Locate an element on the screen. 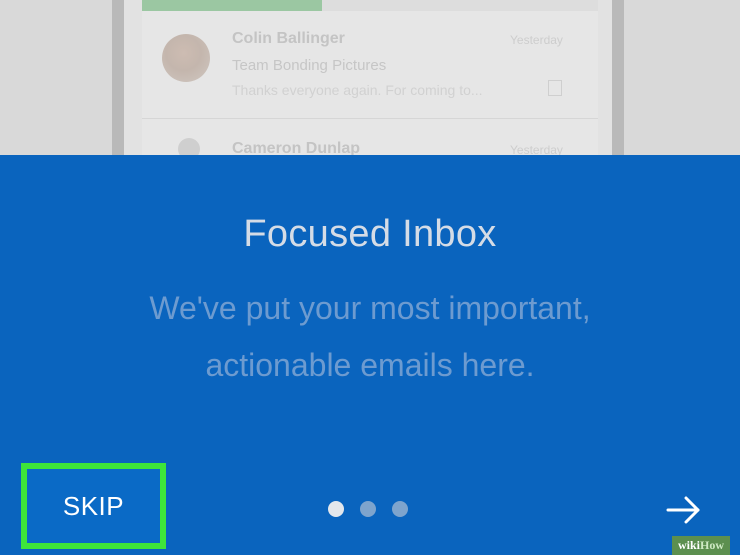 The width and height of the screenshot is (740, 555). row-divider is located at coordinates (370, 118).